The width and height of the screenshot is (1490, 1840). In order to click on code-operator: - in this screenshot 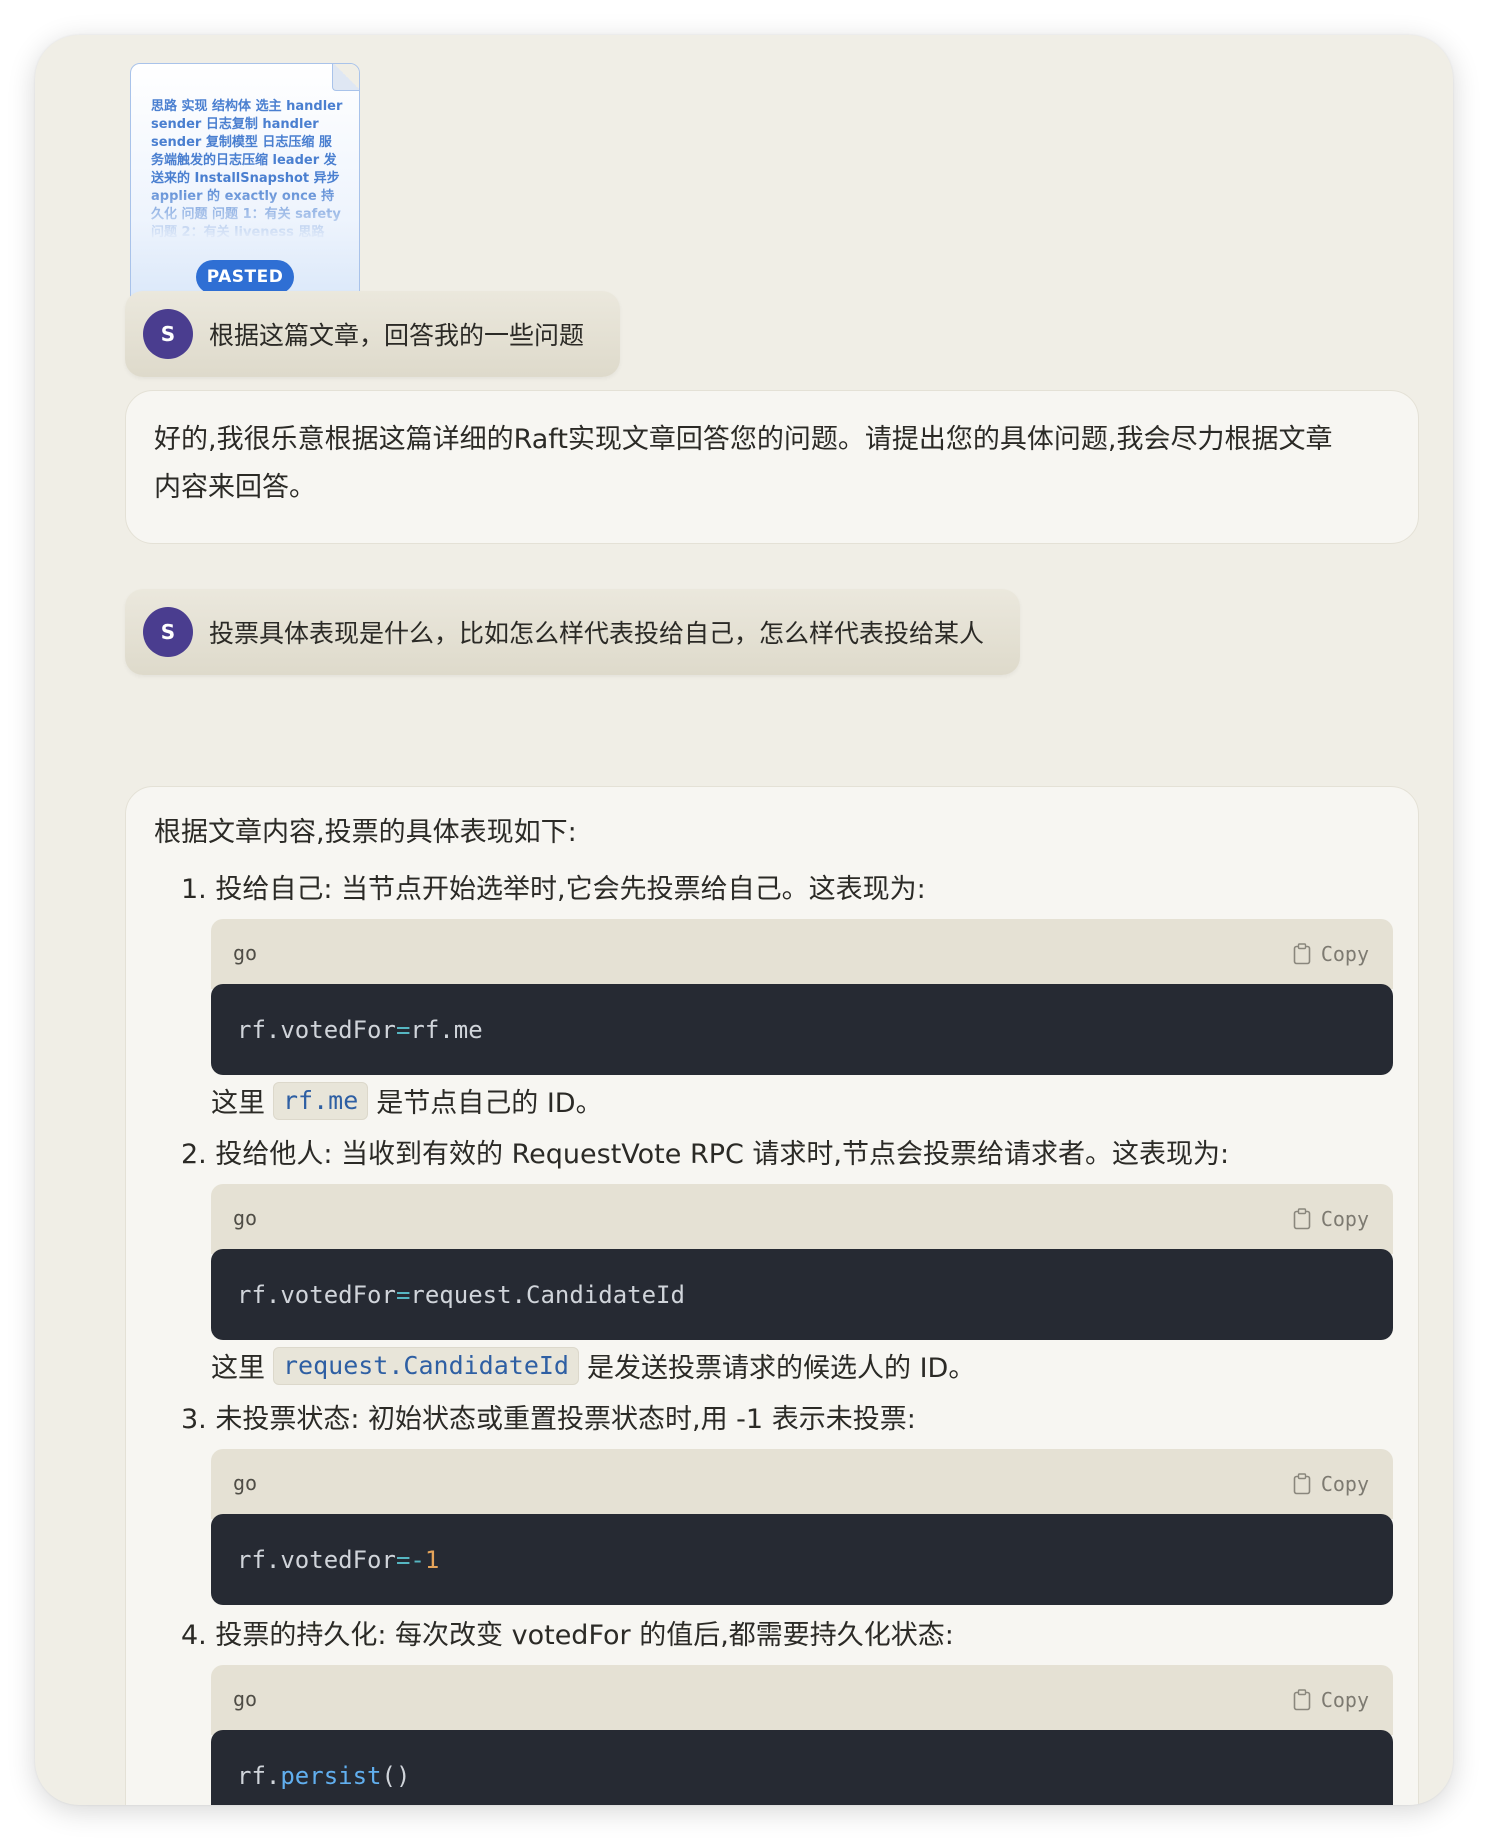, I will do `click(417, 1559)`.